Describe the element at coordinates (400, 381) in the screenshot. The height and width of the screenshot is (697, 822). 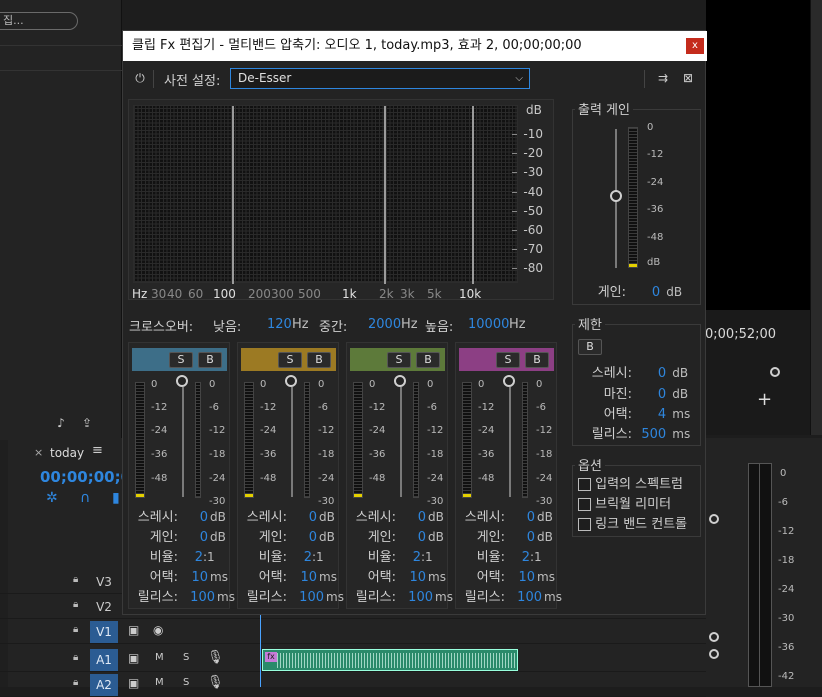
I see `band-3-threshold-knob` at that location.